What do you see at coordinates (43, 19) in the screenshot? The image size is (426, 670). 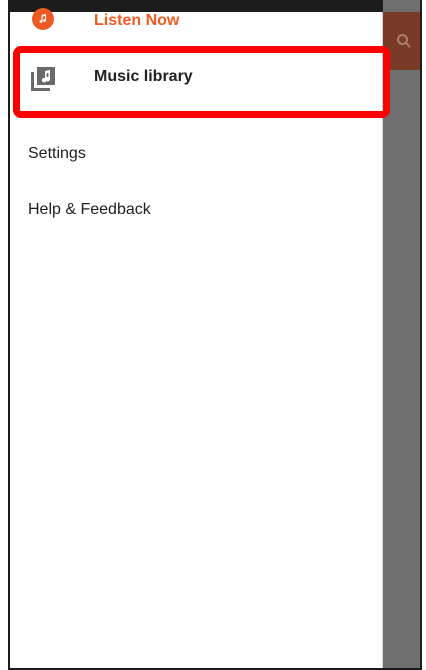 I see `music-note-icon` at bounding box center [43, 19].